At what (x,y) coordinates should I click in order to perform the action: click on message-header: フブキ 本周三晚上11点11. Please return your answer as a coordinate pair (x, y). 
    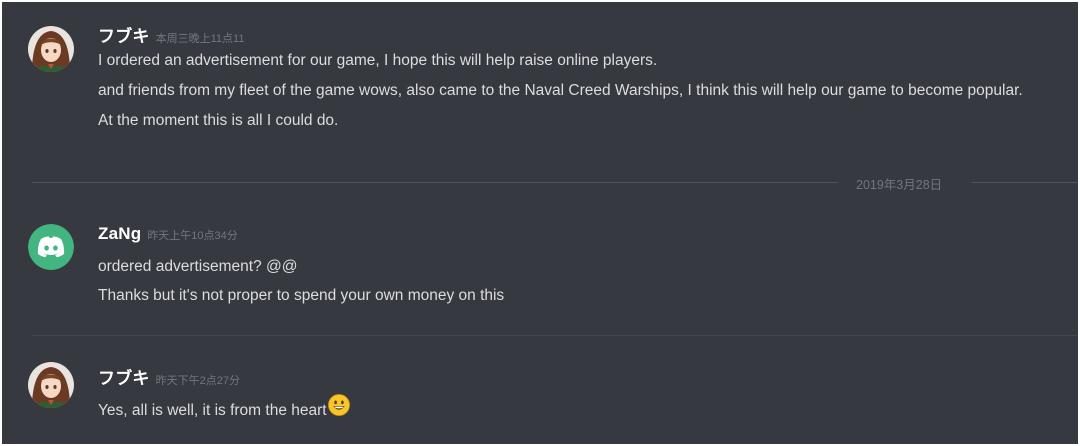
    Looking at the image, I should click on (583, 34).